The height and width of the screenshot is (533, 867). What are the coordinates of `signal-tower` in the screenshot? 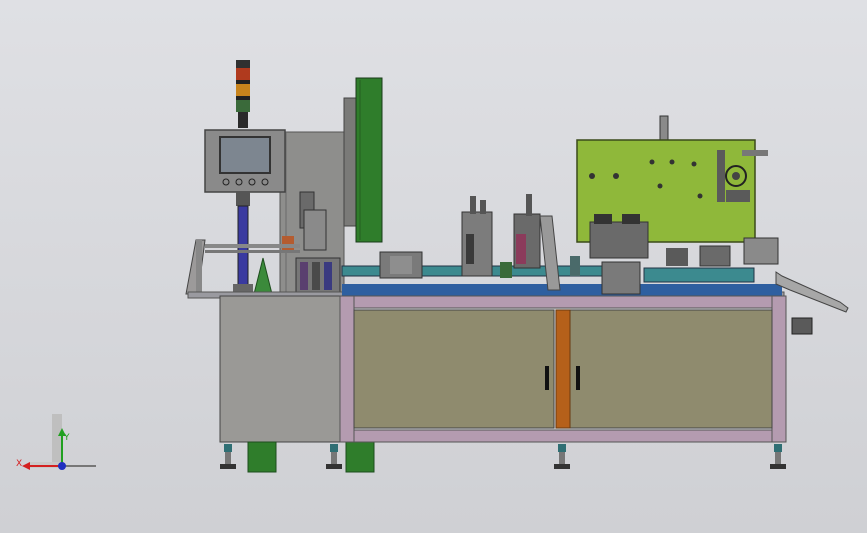 It's located at (243, 94).